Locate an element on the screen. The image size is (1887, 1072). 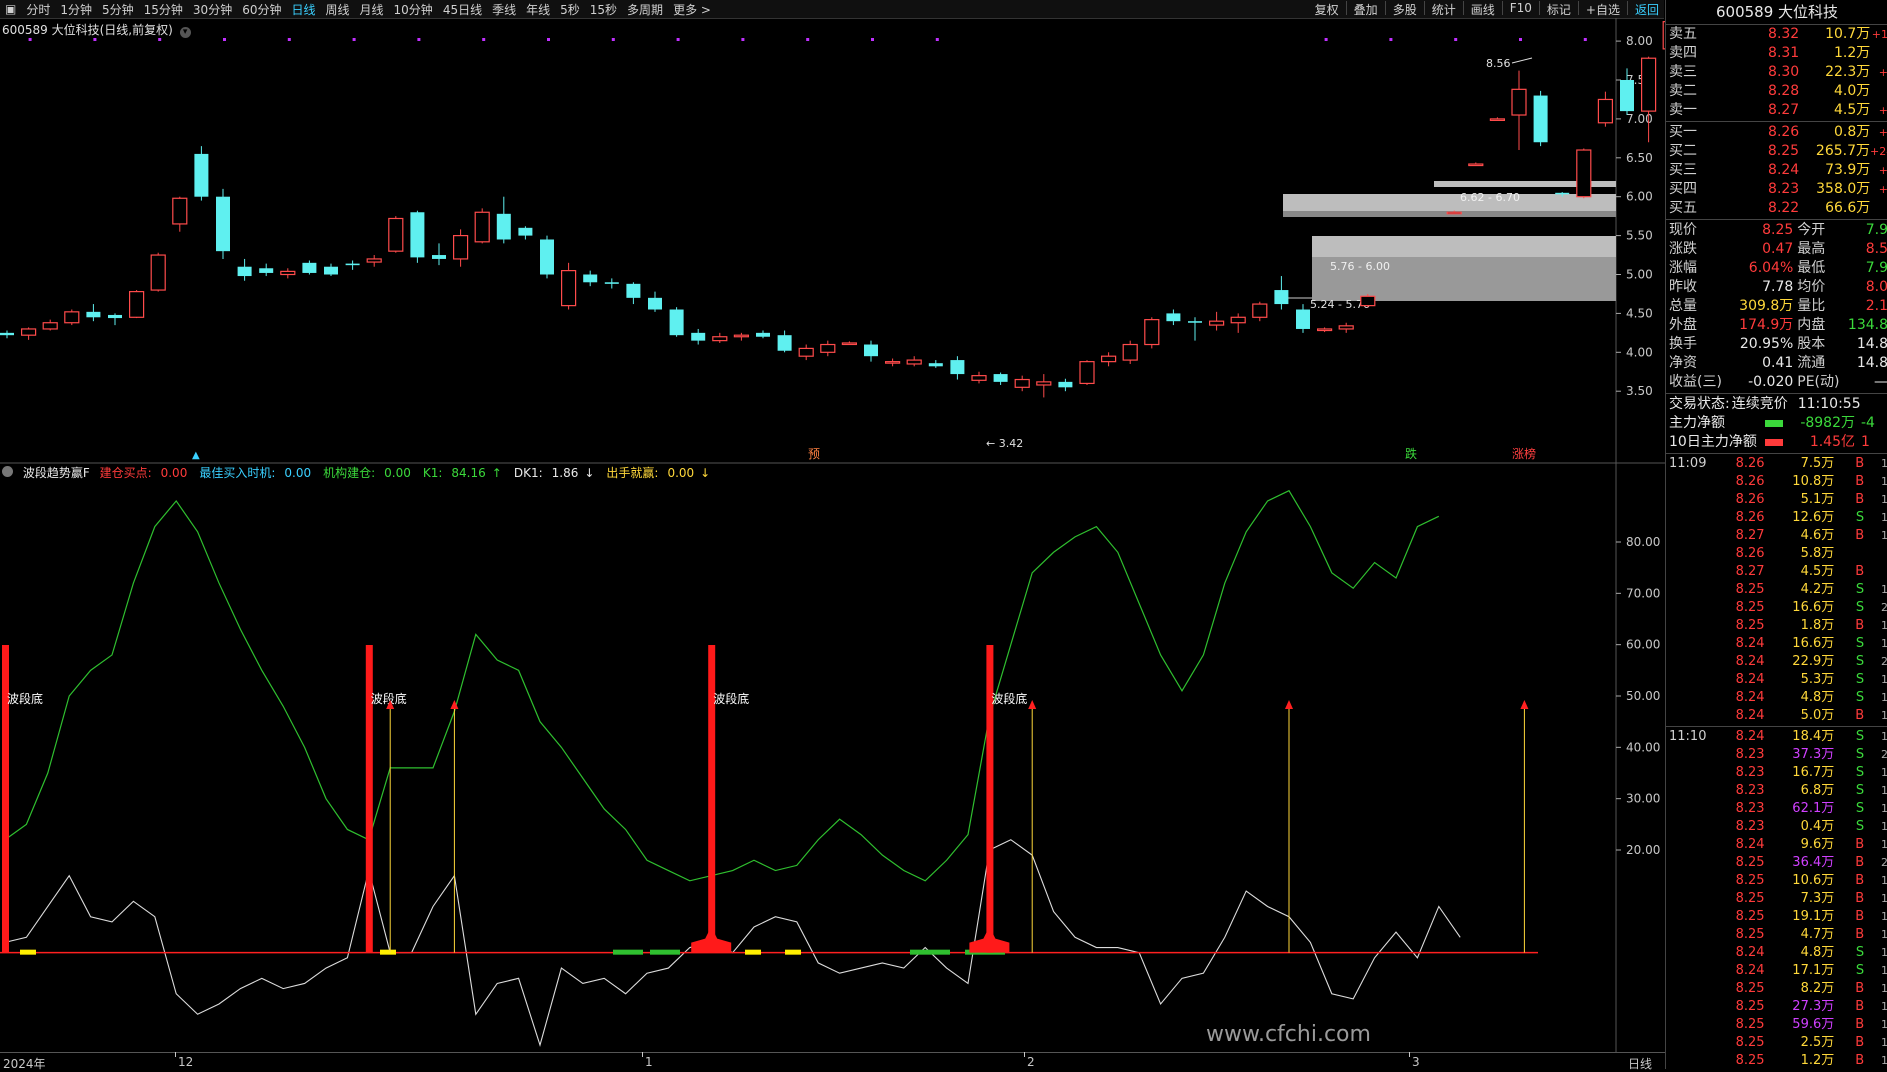
date-label: 2024年 is located at coordinates (24, 1064).